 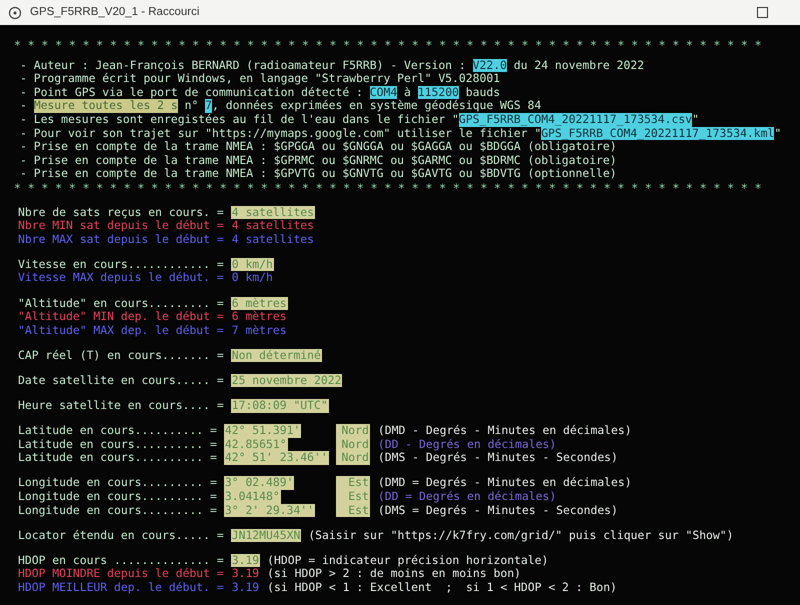 What do you see at coordinates (489, 65) in the screenshot?
I see `highlighted-text: V22.0` at bounding box center [489, 65].